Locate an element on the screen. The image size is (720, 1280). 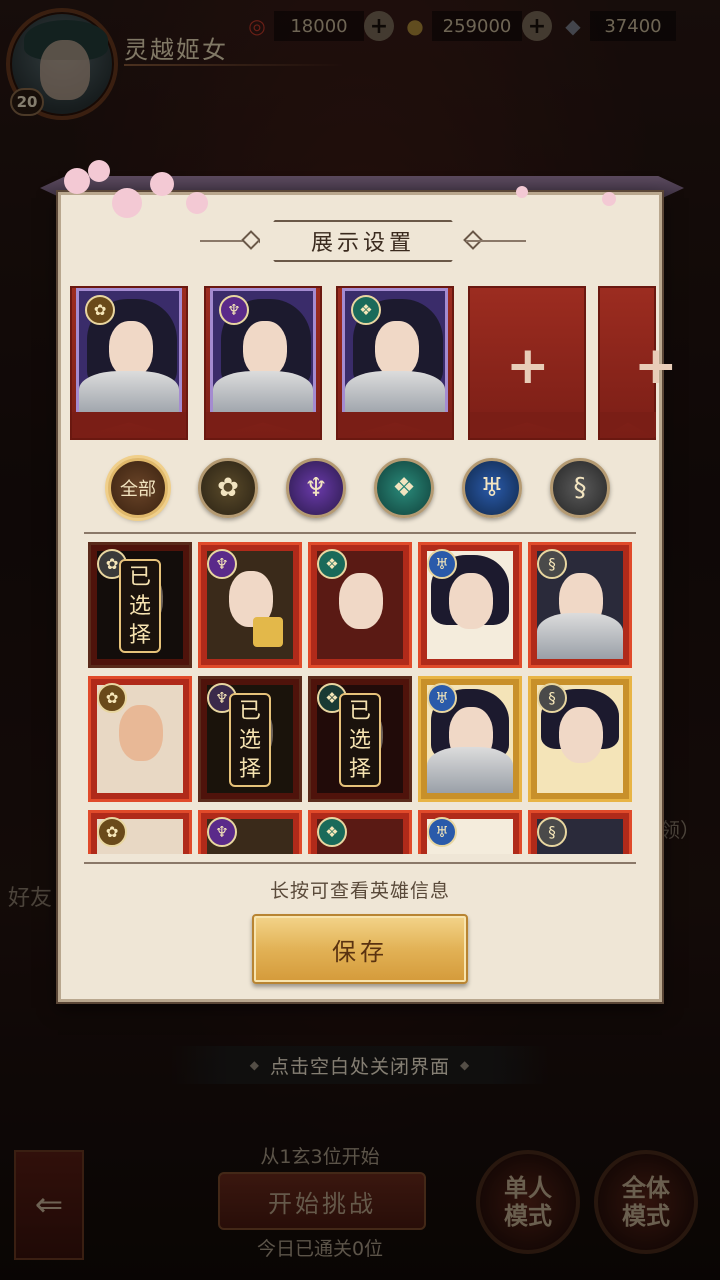
filter-dragon-button: § is located at coordinates (580, 488).